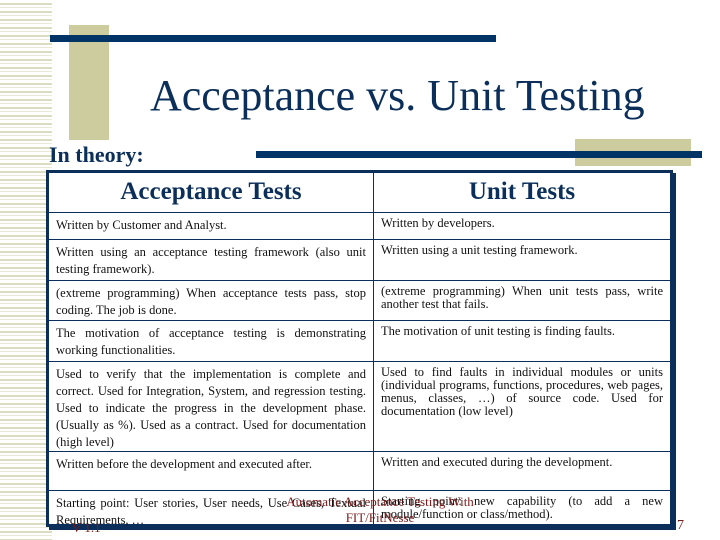  What do you see at coordinates (89, 82) in the screenshot?
I see `decorative-olive-block` at bounding box center [89, 82].